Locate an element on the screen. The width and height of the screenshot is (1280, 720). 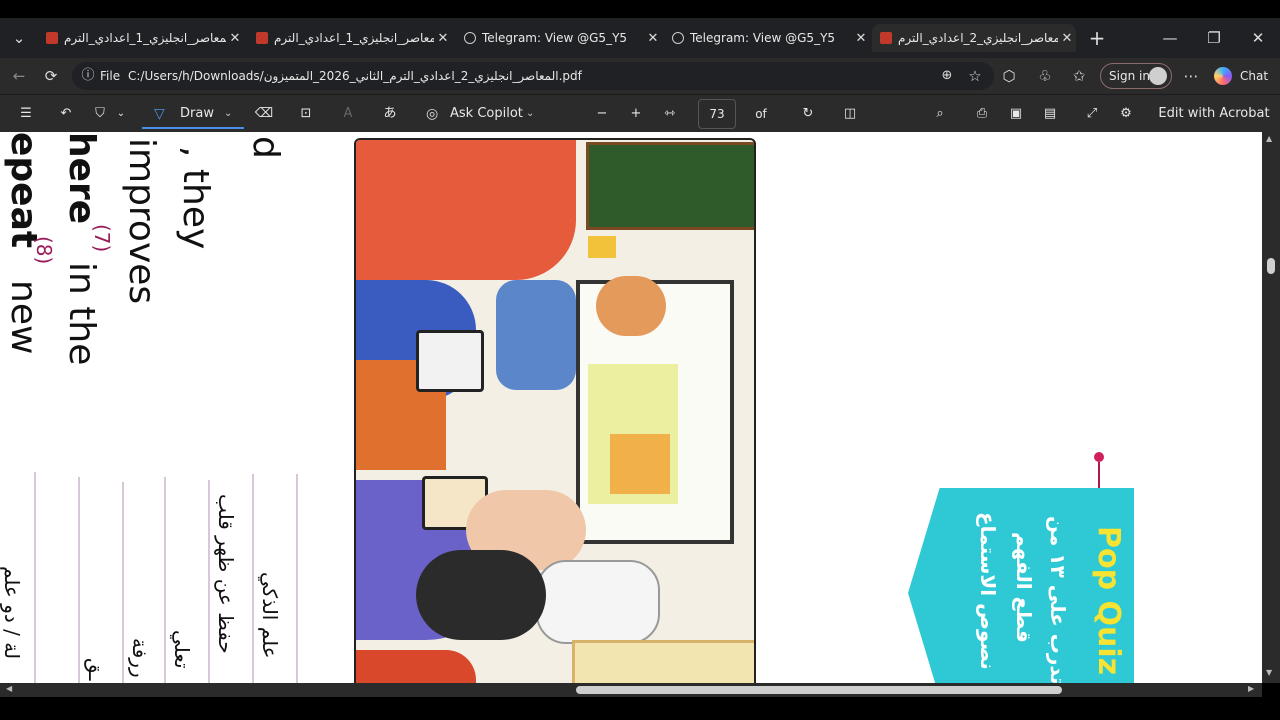
pop-quiz-text: قطع الفهم is located at coordinates (1024, 587).